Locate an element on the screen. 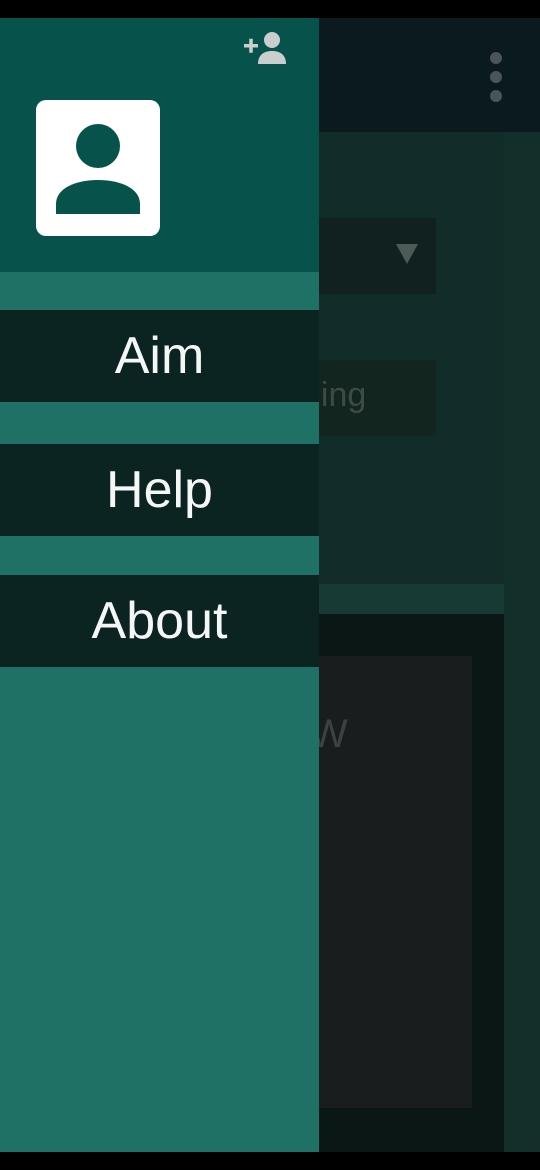 The image size is (540, 1170). add-user-icon is located at coordinates (265, 48).